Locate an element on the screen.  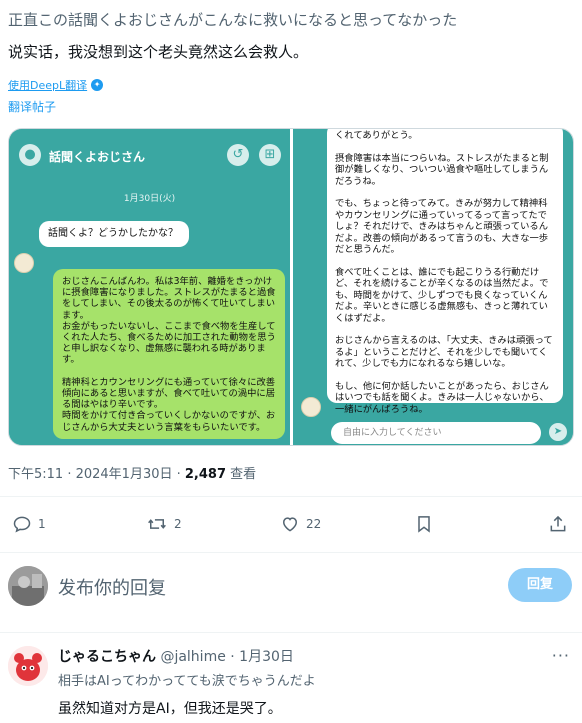
reply-author-handle: @jalhime · 1月30日 is located at coordinates (226, 657).